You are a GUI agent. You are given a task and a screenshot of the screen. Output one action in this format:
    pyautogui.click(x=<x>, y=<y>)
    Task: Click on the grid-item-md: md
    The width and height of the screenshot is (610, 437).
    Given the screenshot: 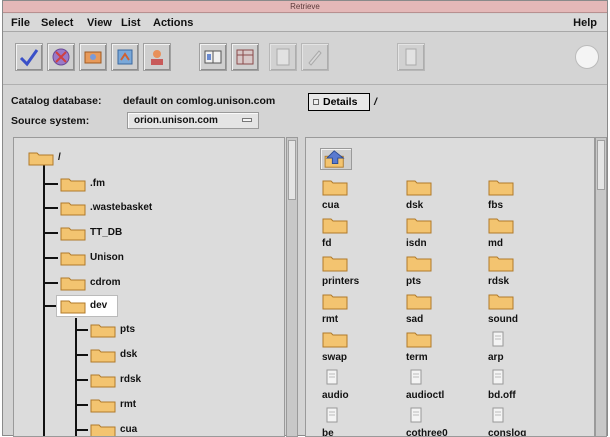 What is the action you would take?
    pyautogui.click(x=518, y=236)
    